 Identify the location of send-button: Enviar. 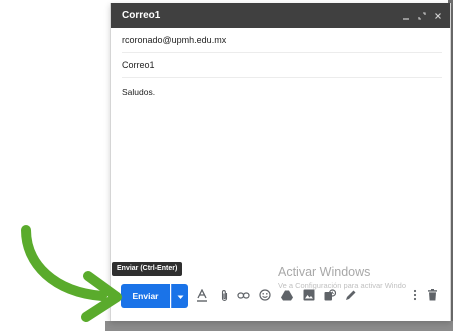
(145, 296).